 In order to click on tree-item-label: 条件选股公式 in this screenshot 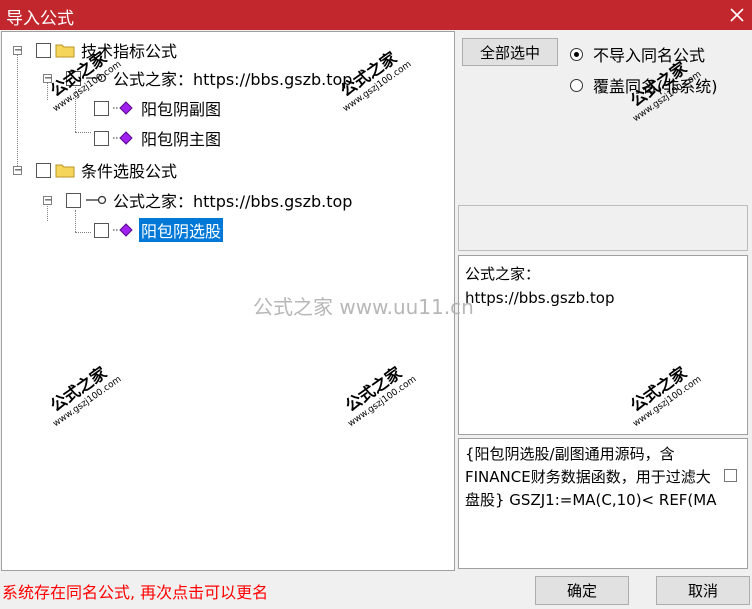, I will do `click(129, 171)`.